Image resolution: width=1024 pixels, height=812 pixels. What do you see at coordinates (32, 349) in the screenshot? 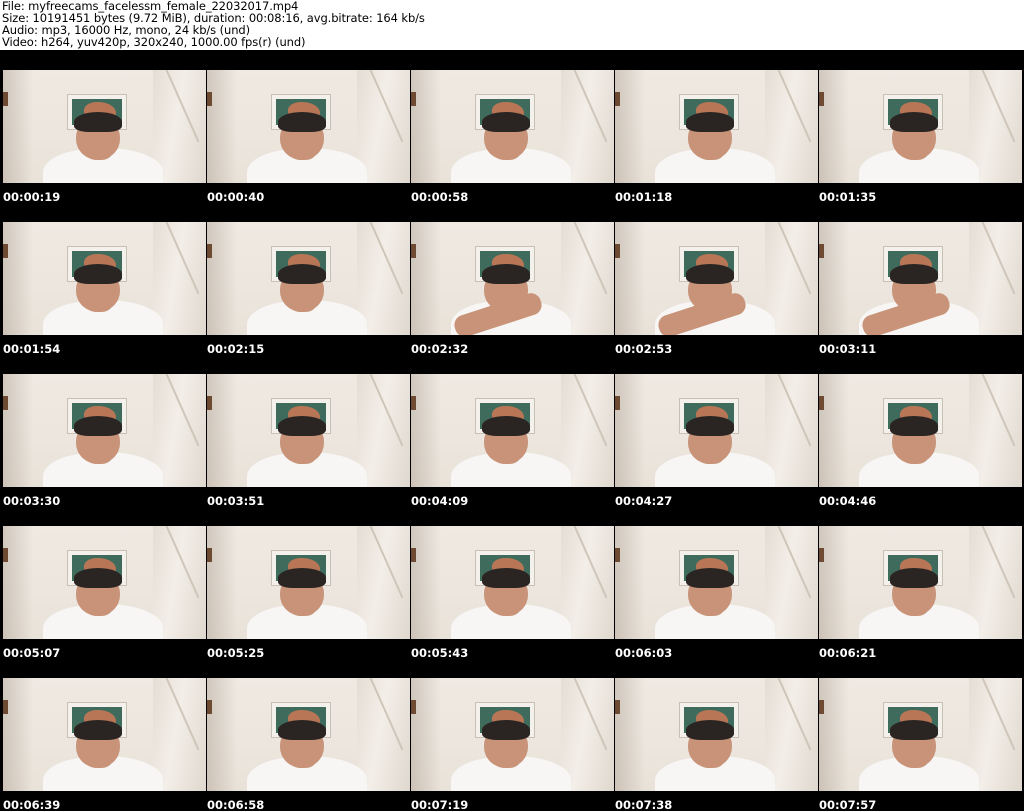
I see `frame-timestamp: 00:01:54` at bounding box center [32, 349].